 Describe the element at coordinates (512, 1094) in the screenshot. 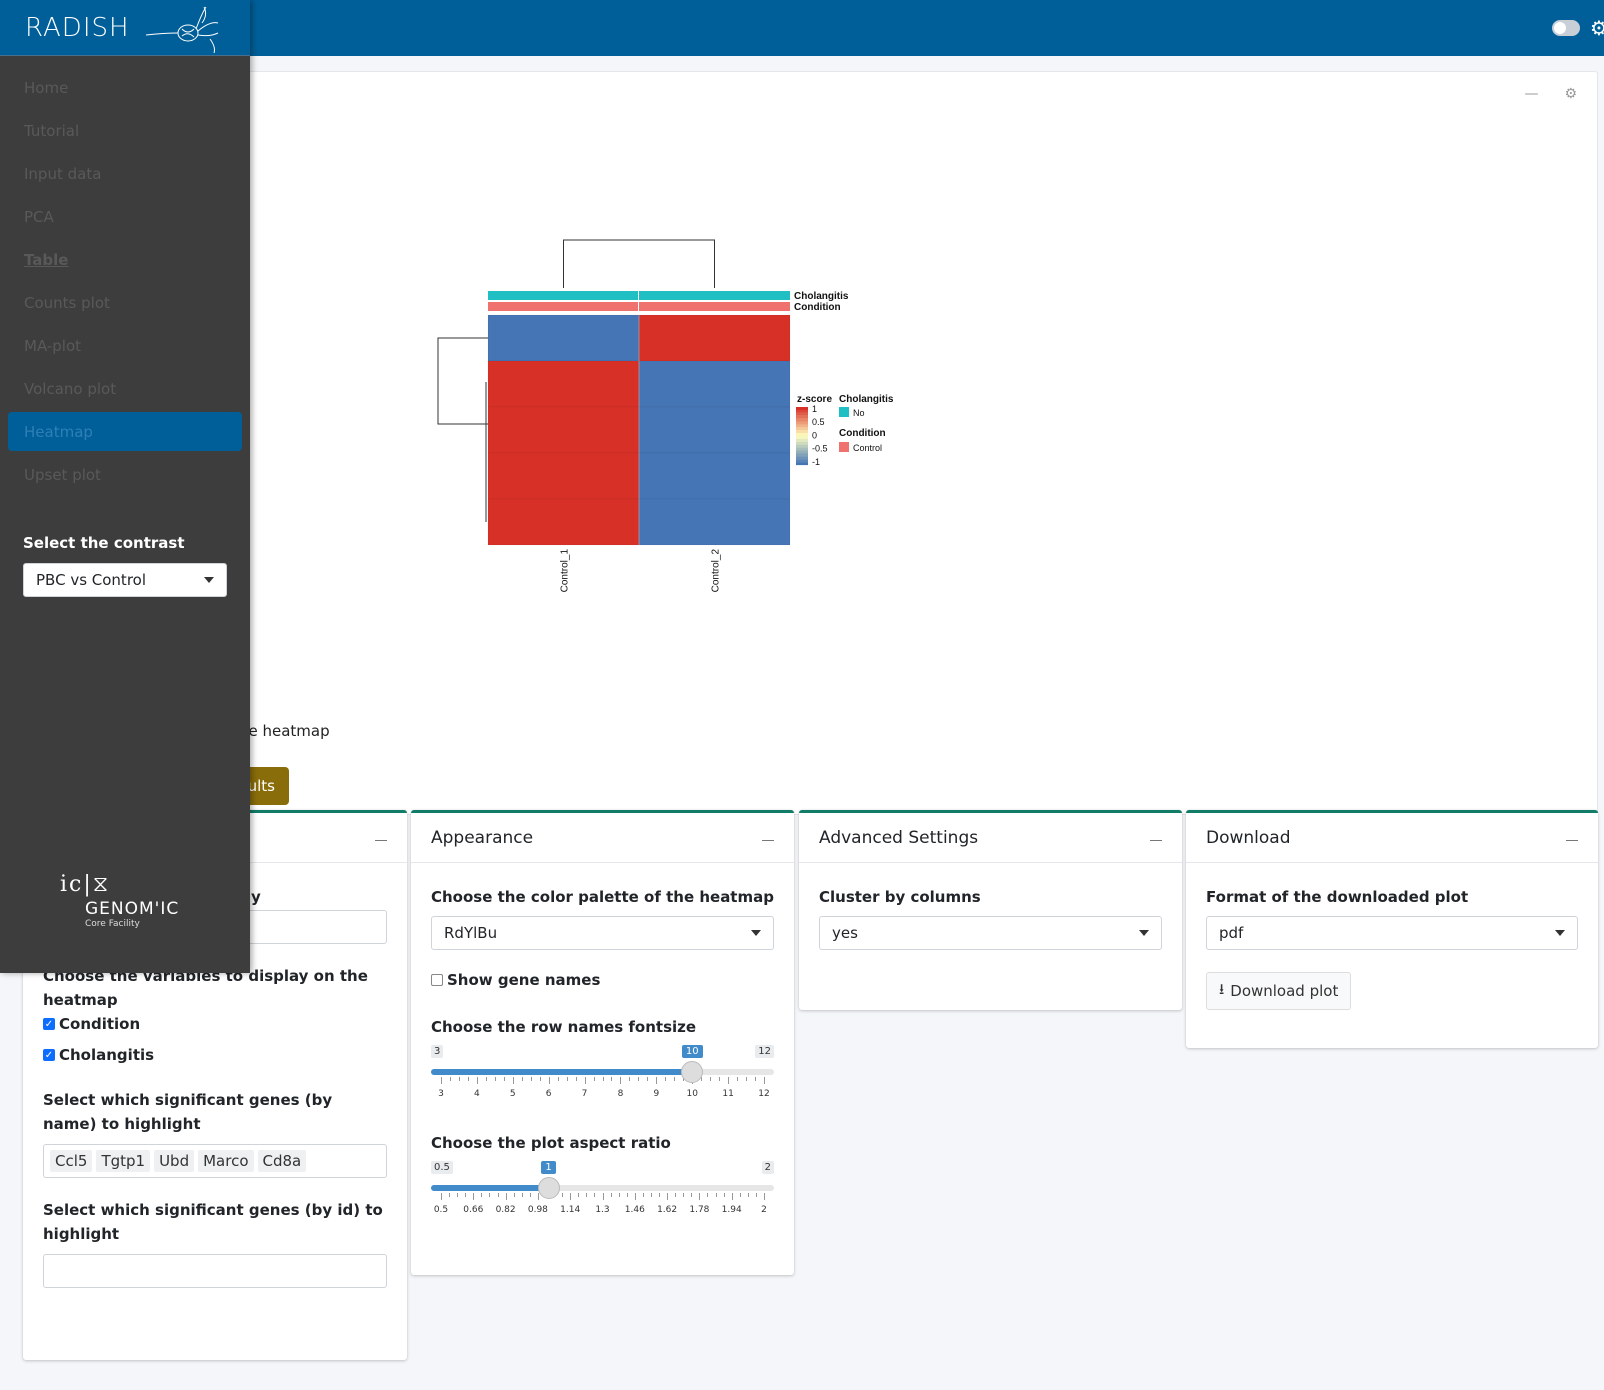

I see `slider-tick-label: 5` at that location.